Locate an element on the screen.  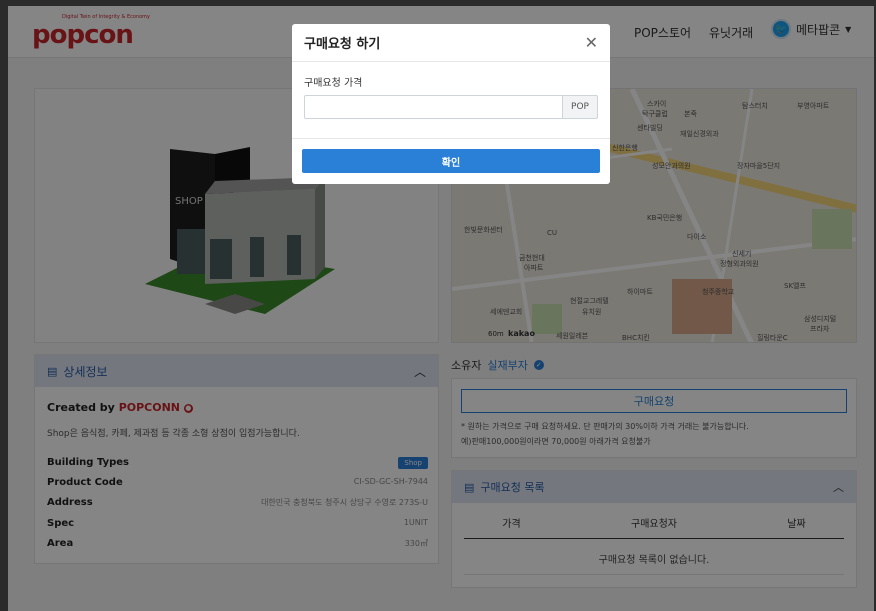
modal-title: 구매요청 하기 is located at coordinates (342, 44).